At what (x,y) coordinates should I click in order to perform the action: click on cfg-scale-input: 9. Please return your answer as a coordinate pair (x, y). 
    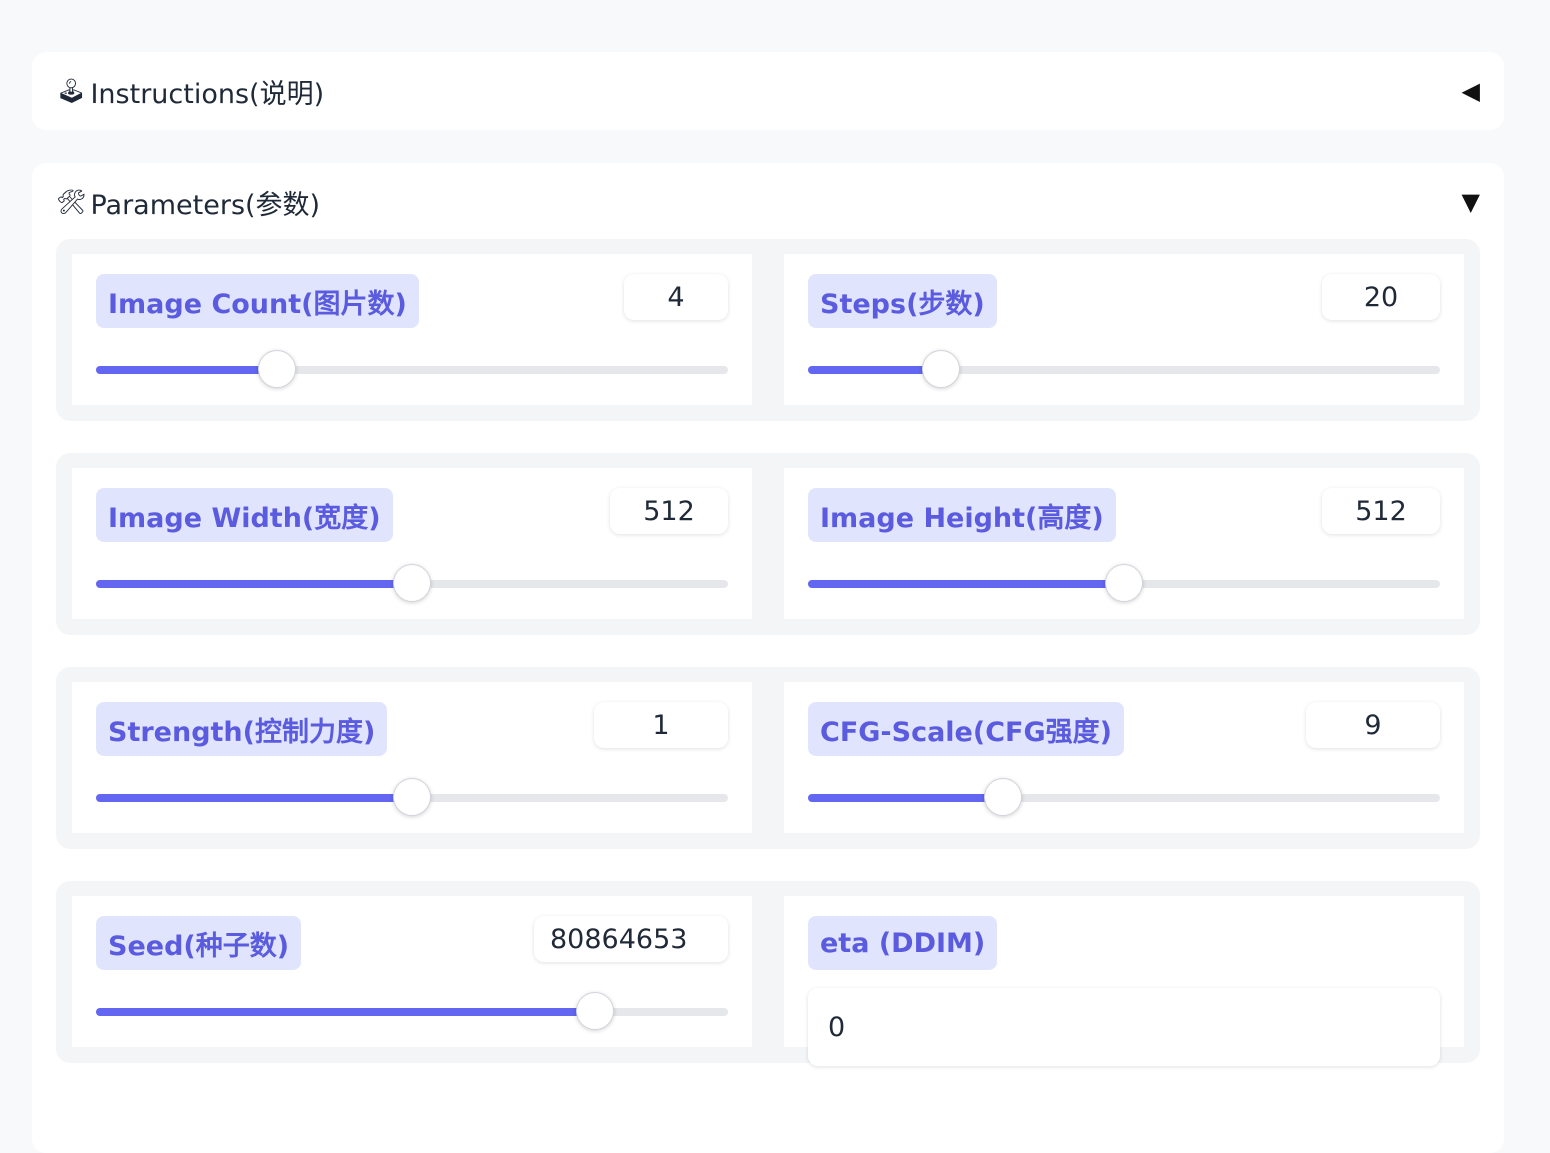
    Looking at the image, I should click on (1373, 725).